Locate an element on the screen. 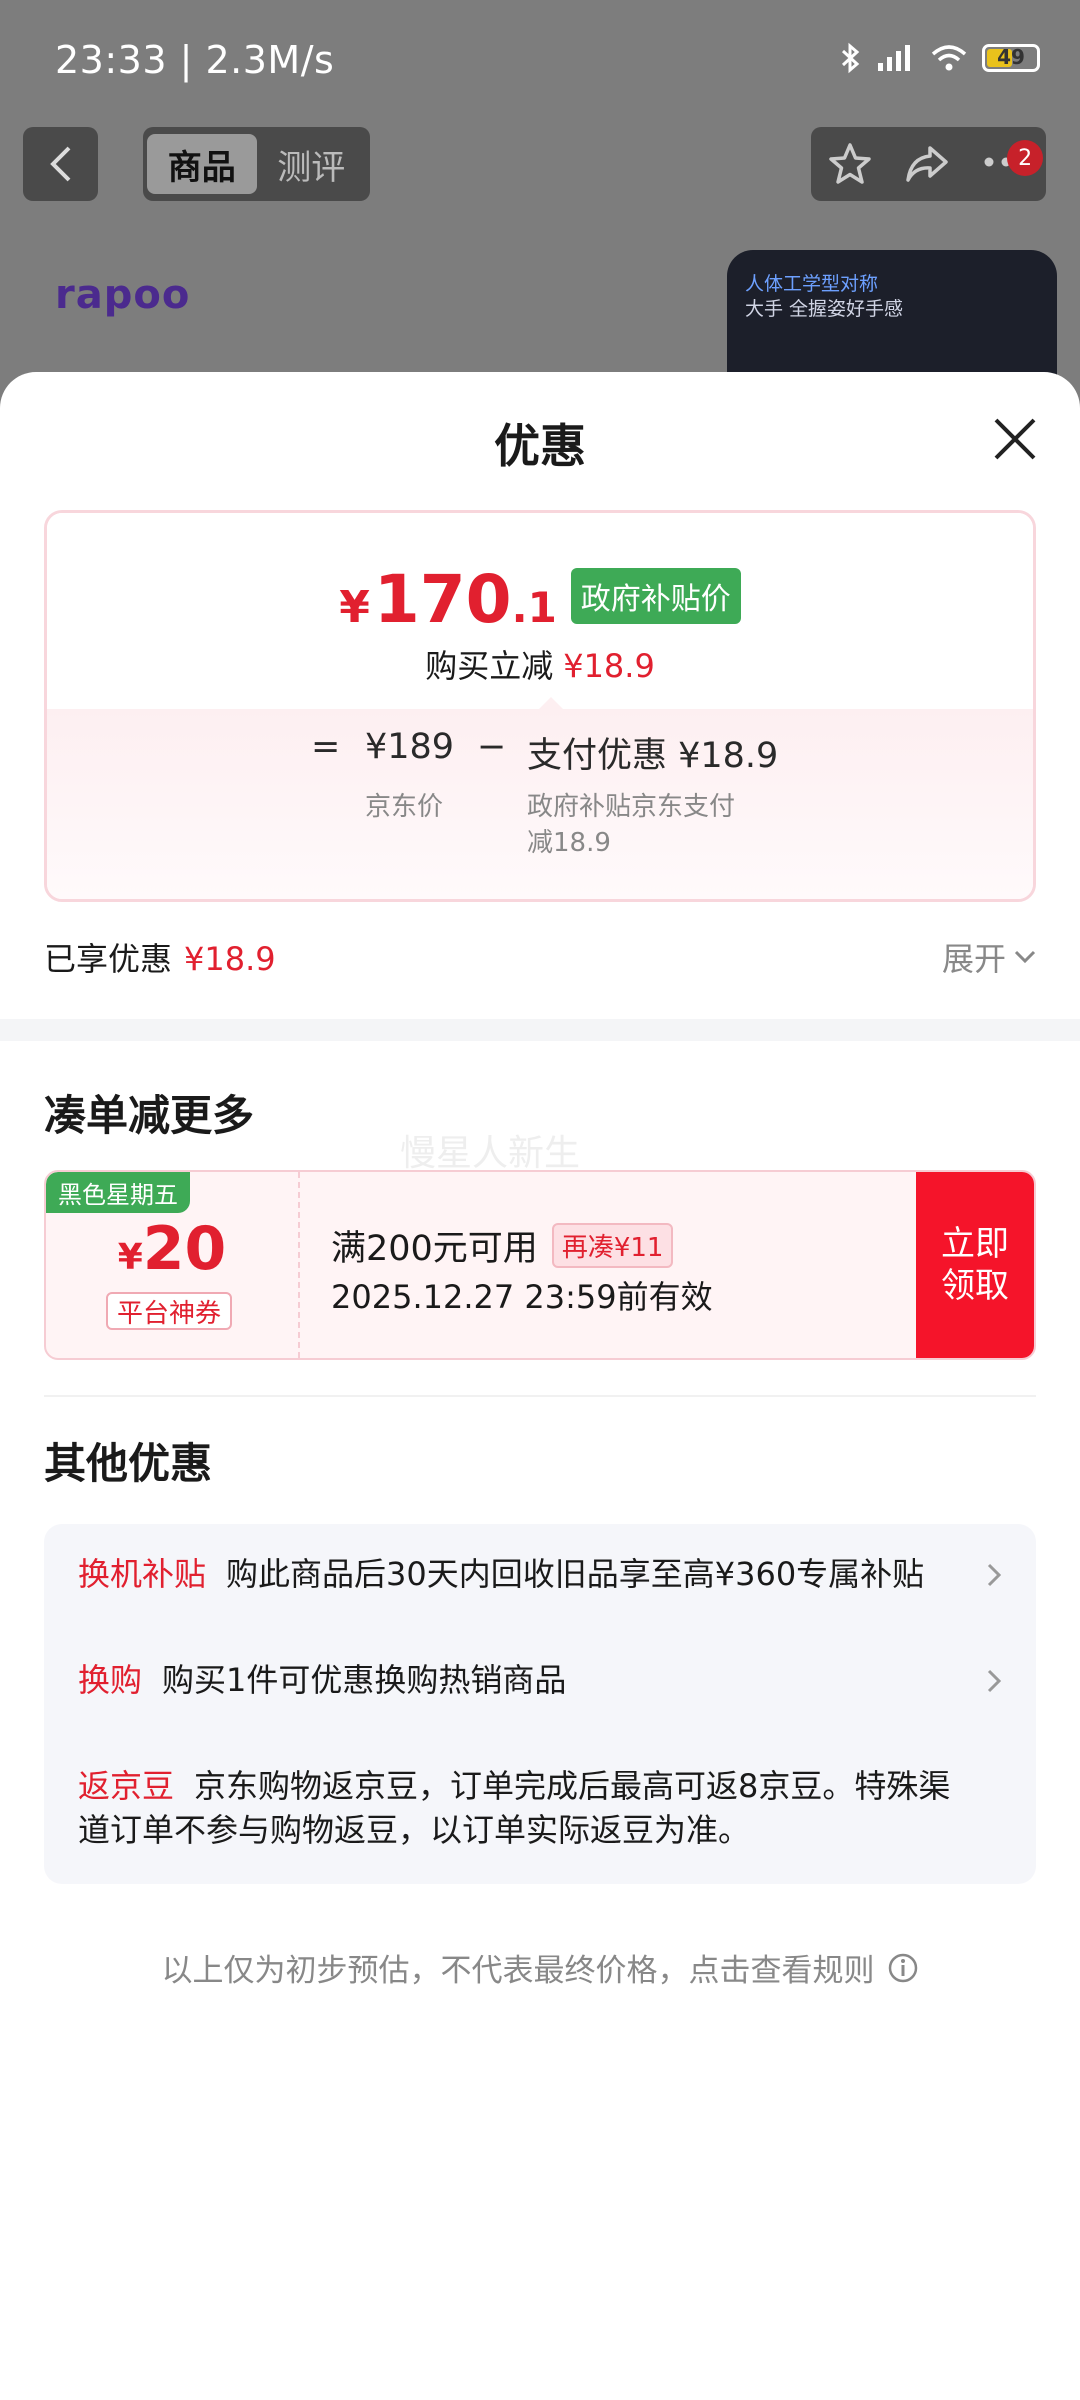 The image size is (1080, 2400). combine-heading: 凑单减更多 is located at coordinates (149, 1115).